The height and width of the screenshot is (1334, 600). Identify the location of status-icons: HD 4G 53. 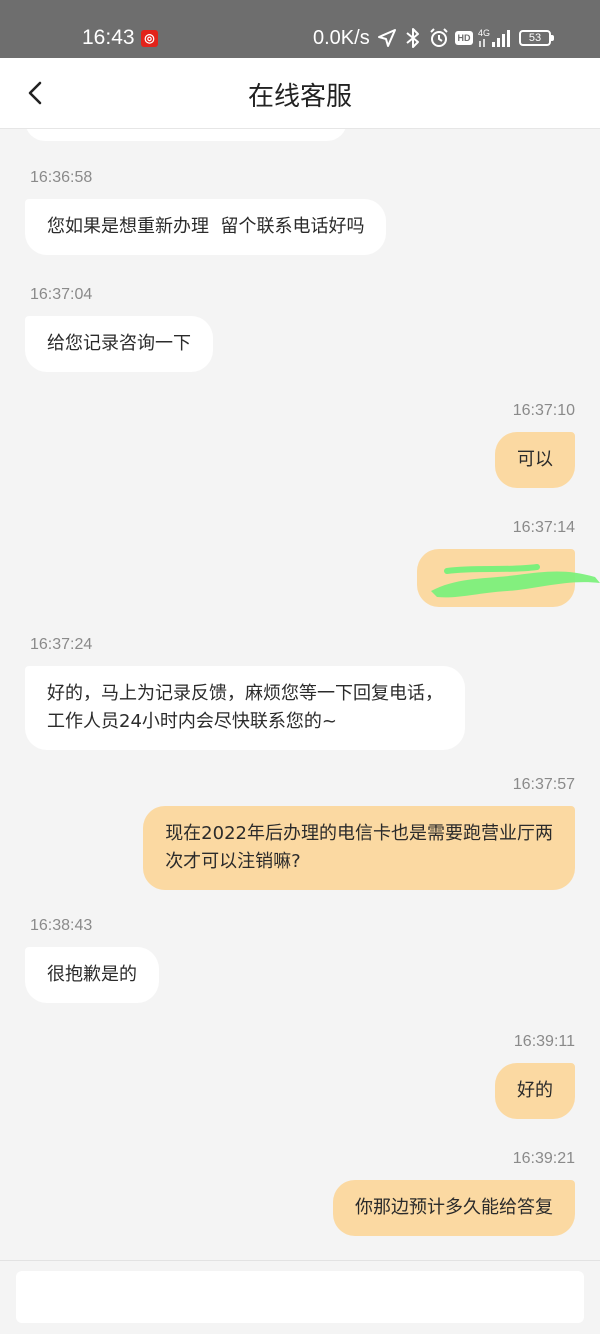
(465, 38).